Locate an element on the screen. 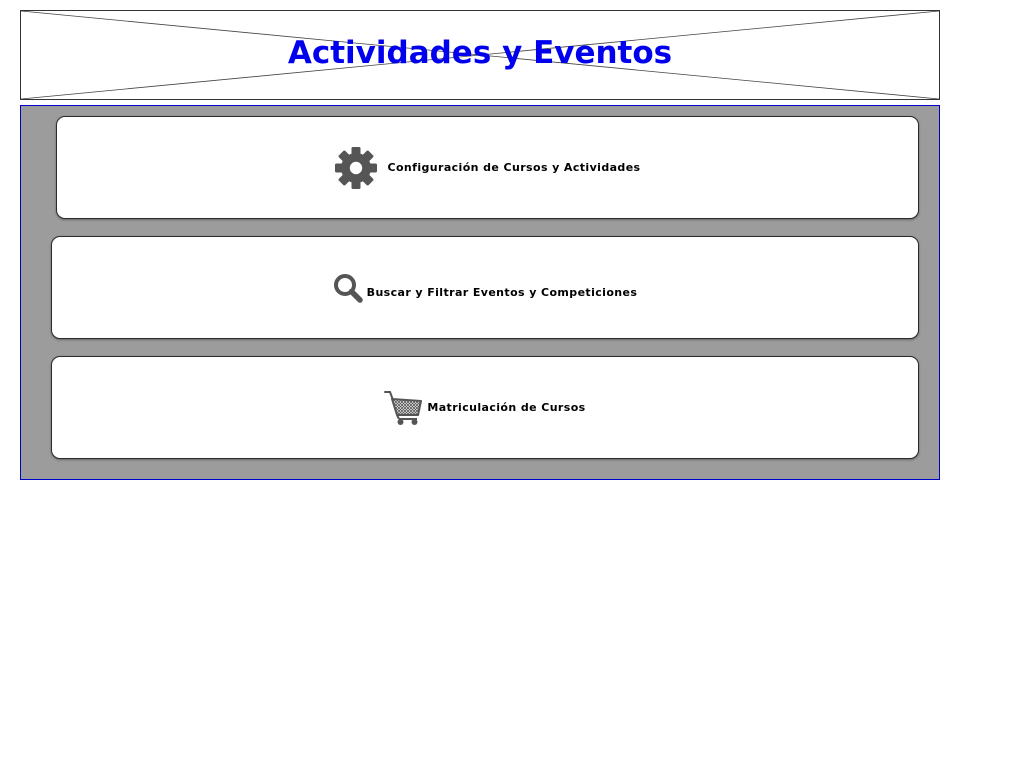  course-enrollment-content: Matriculación de Cursos is located at coordinates (484, 408).